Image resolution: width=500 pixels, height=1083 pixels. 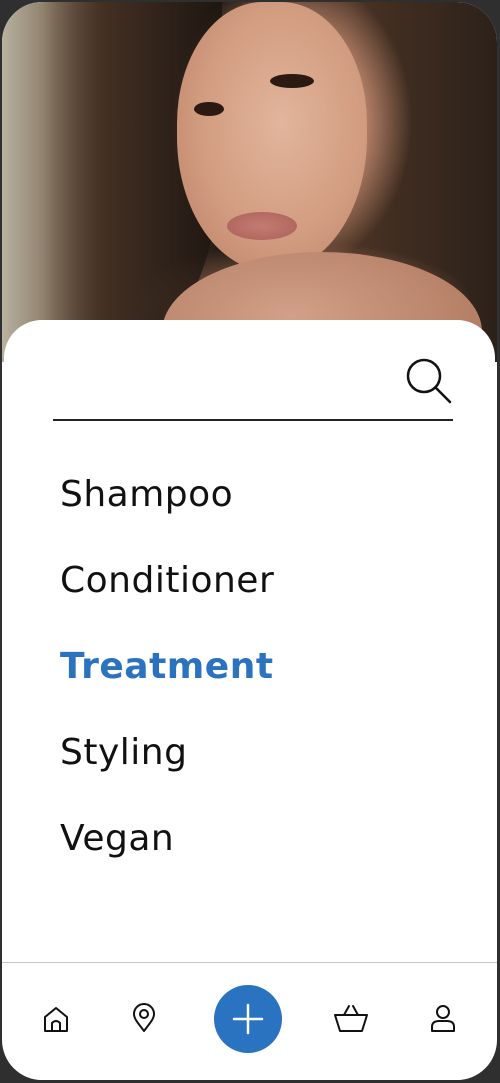 I want to click on search-icon, so click(x=428, y=380).